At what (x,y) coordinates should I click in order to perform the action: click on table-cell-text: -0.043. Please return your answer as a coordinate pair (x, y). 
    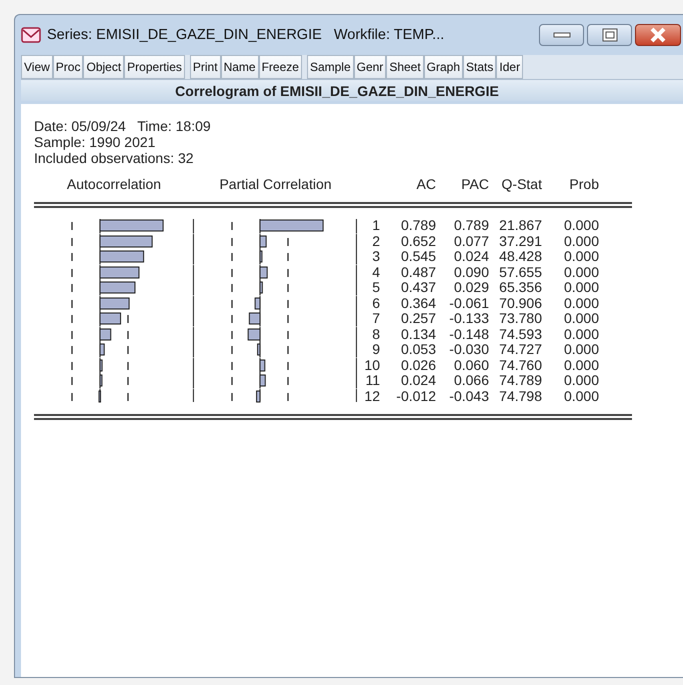
    Looking at the image, I should click on (468, 396).